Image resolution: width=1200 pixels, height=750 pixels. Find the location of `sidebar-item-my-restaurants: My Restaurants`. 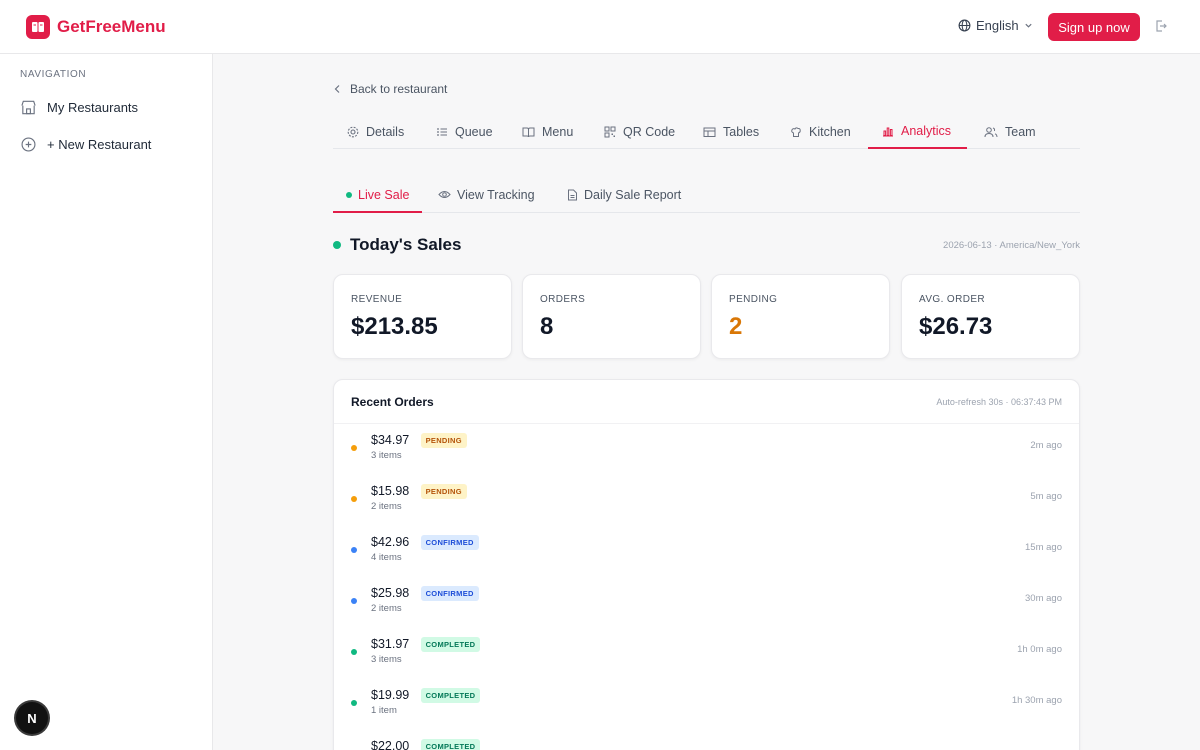

sidebar-item-my-restaurants: My Restaurants is located at coordinates (79, 107).